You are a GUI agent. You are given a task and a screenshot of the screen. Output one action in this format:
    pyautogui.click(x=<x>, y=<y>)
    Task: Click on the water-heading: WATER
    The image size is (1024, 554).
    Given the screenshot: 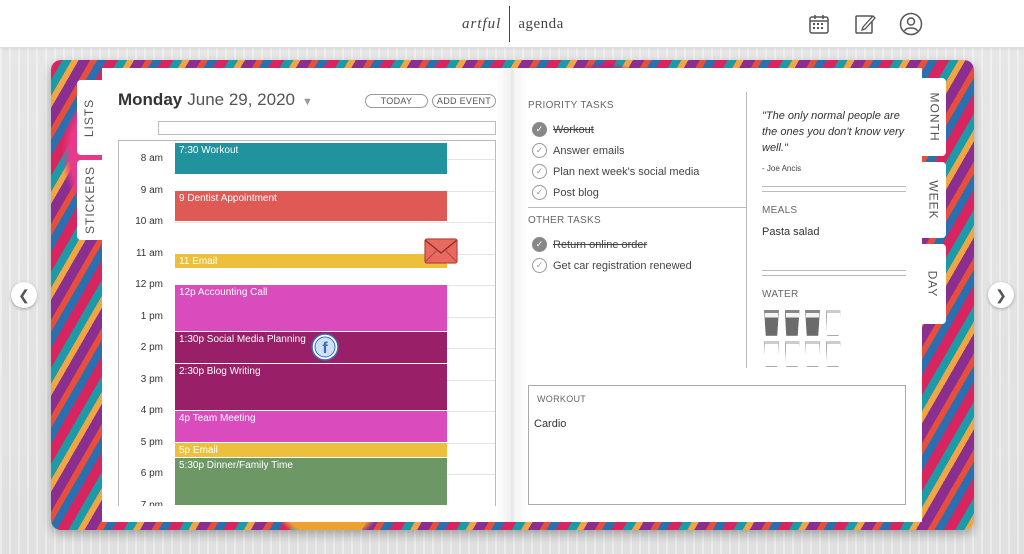 What is the action you would take?
    pyautogui.click(x=780, y=294)
    